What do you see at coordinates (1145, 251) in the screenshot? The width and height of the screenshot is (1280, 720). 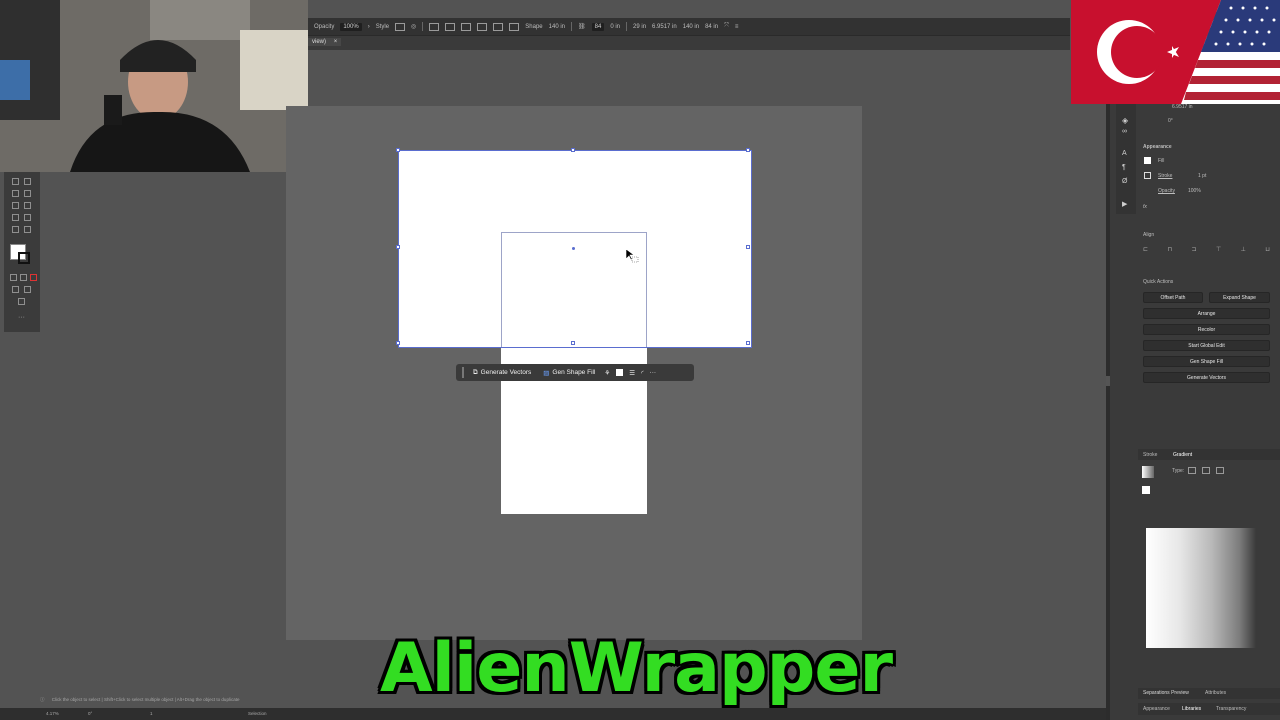 I see `align-left-icon: ⊏` at bounding box center [1145, 251].